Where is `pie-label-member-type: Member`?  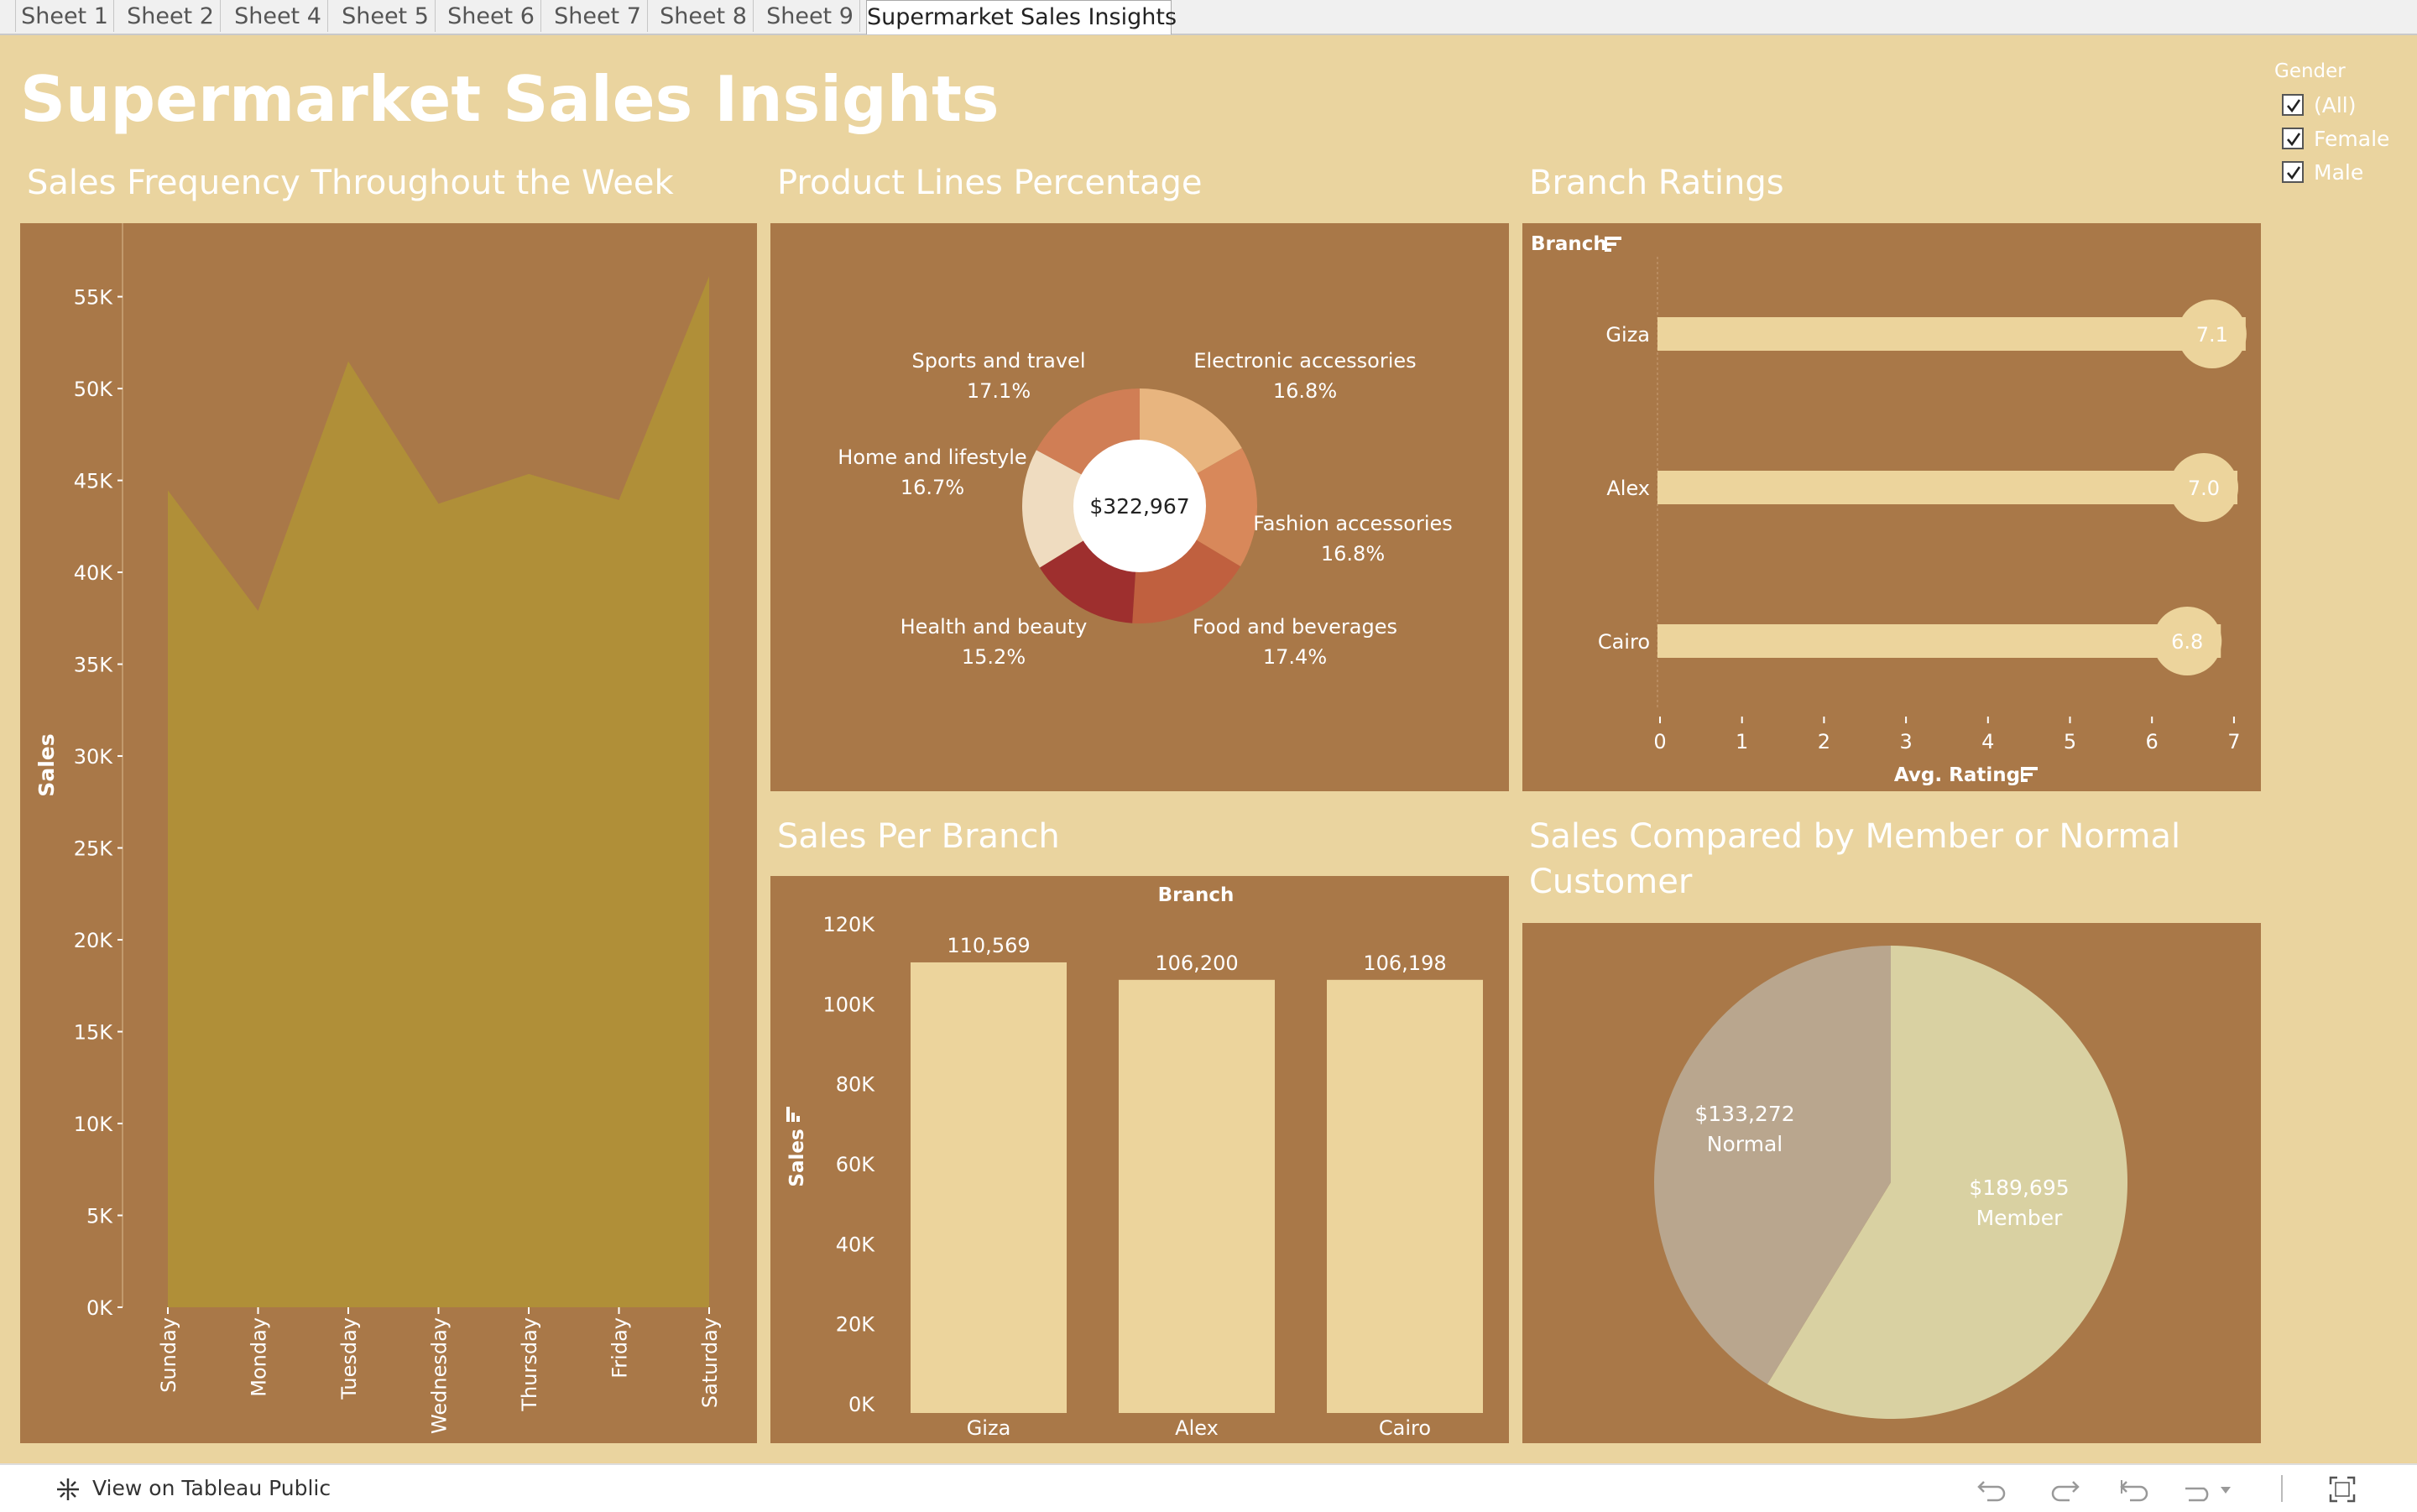 pie-label-member-type: Member is located at coordinates (2020, 1218).